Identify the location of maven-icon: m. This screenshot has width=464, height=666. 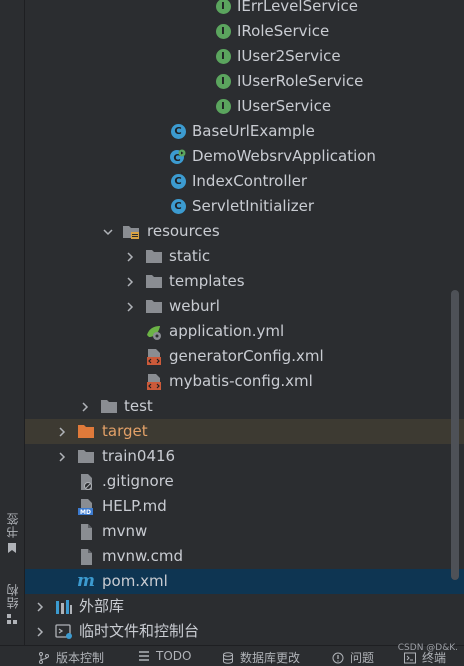
(86, 581).